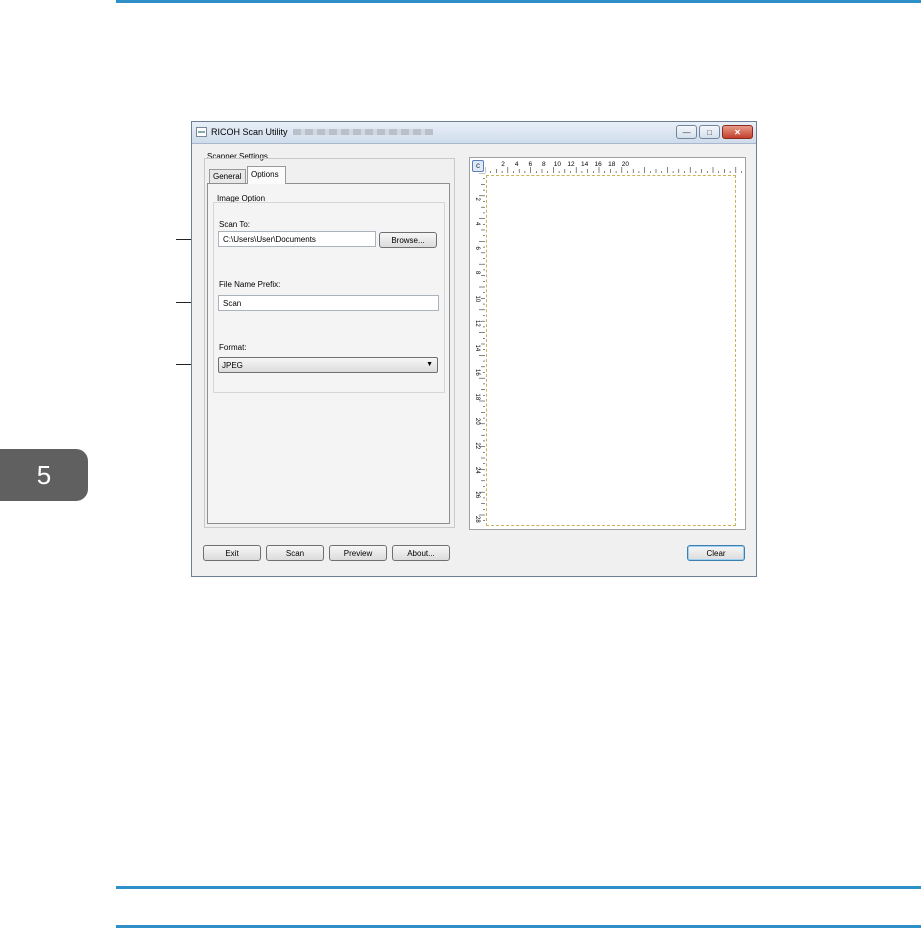 The width and height of the screenshot is (921, 930). I want to click on vertical-ruler: 246810121416182022242628, so click(479, 348).